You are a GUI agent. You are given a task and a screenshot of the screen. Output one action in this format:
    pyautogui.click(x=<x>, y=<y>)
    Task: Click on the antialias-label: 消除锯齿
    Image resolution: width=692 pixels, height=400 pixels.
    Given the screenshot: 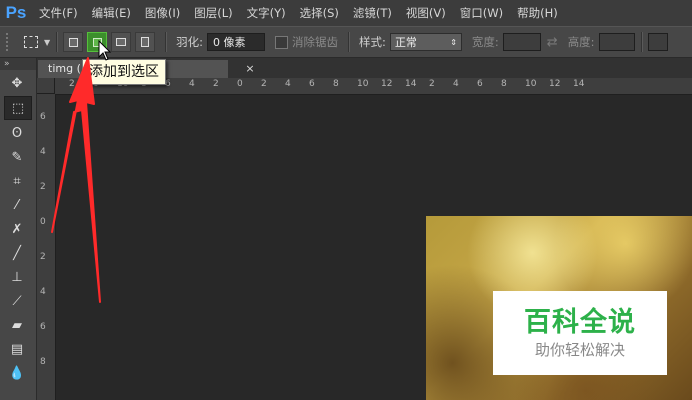 What is the action you would take?
    pyautogui.click(x=315, y=42)
    